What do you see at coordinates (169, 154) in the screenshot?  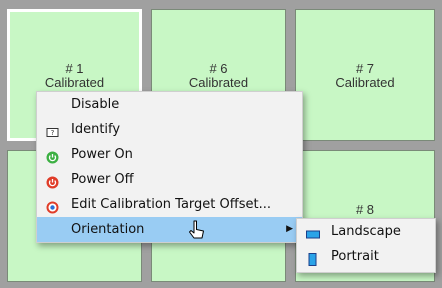 I see `menu-item-power-on: Power On` at bounding box center [169, 154].